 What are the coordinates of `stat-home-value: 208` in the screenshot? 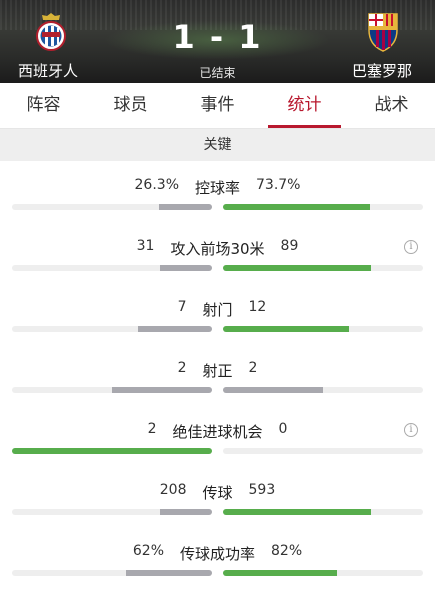 It's located at (173, 490).